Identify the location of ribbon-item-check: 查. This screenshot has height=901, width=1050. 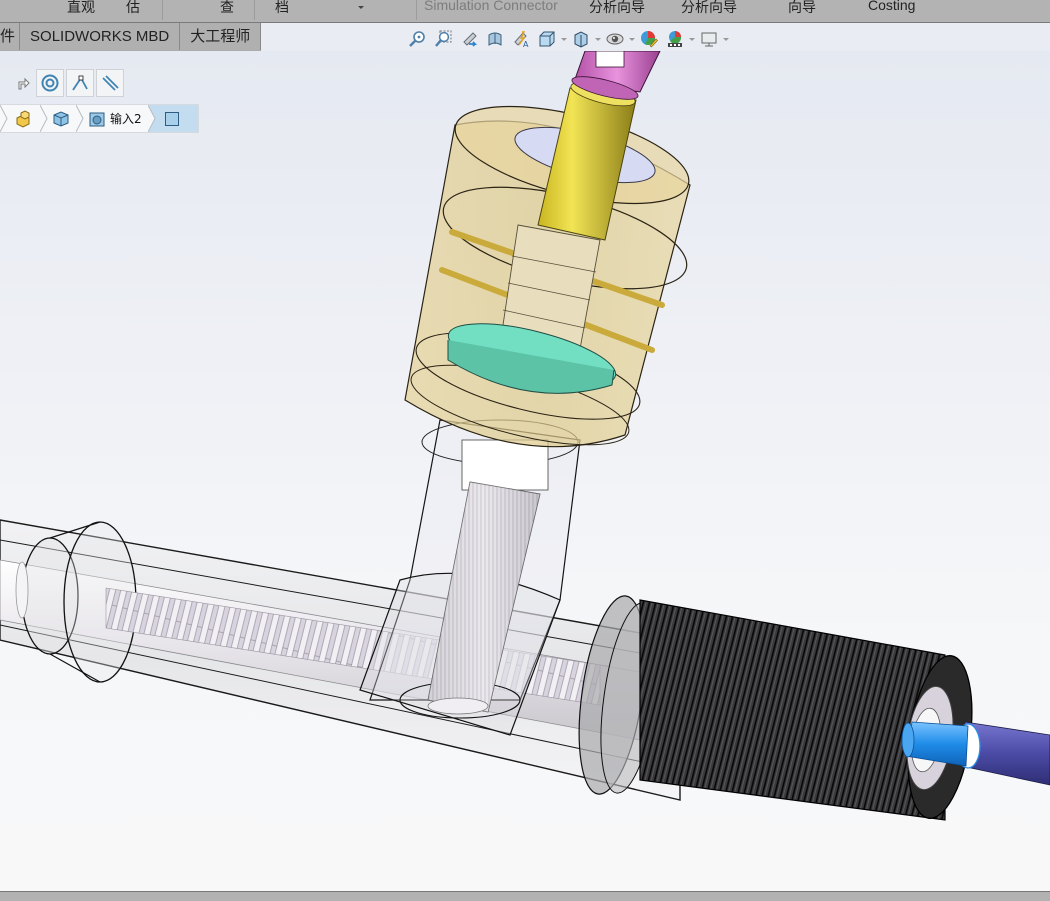
(227, 8).